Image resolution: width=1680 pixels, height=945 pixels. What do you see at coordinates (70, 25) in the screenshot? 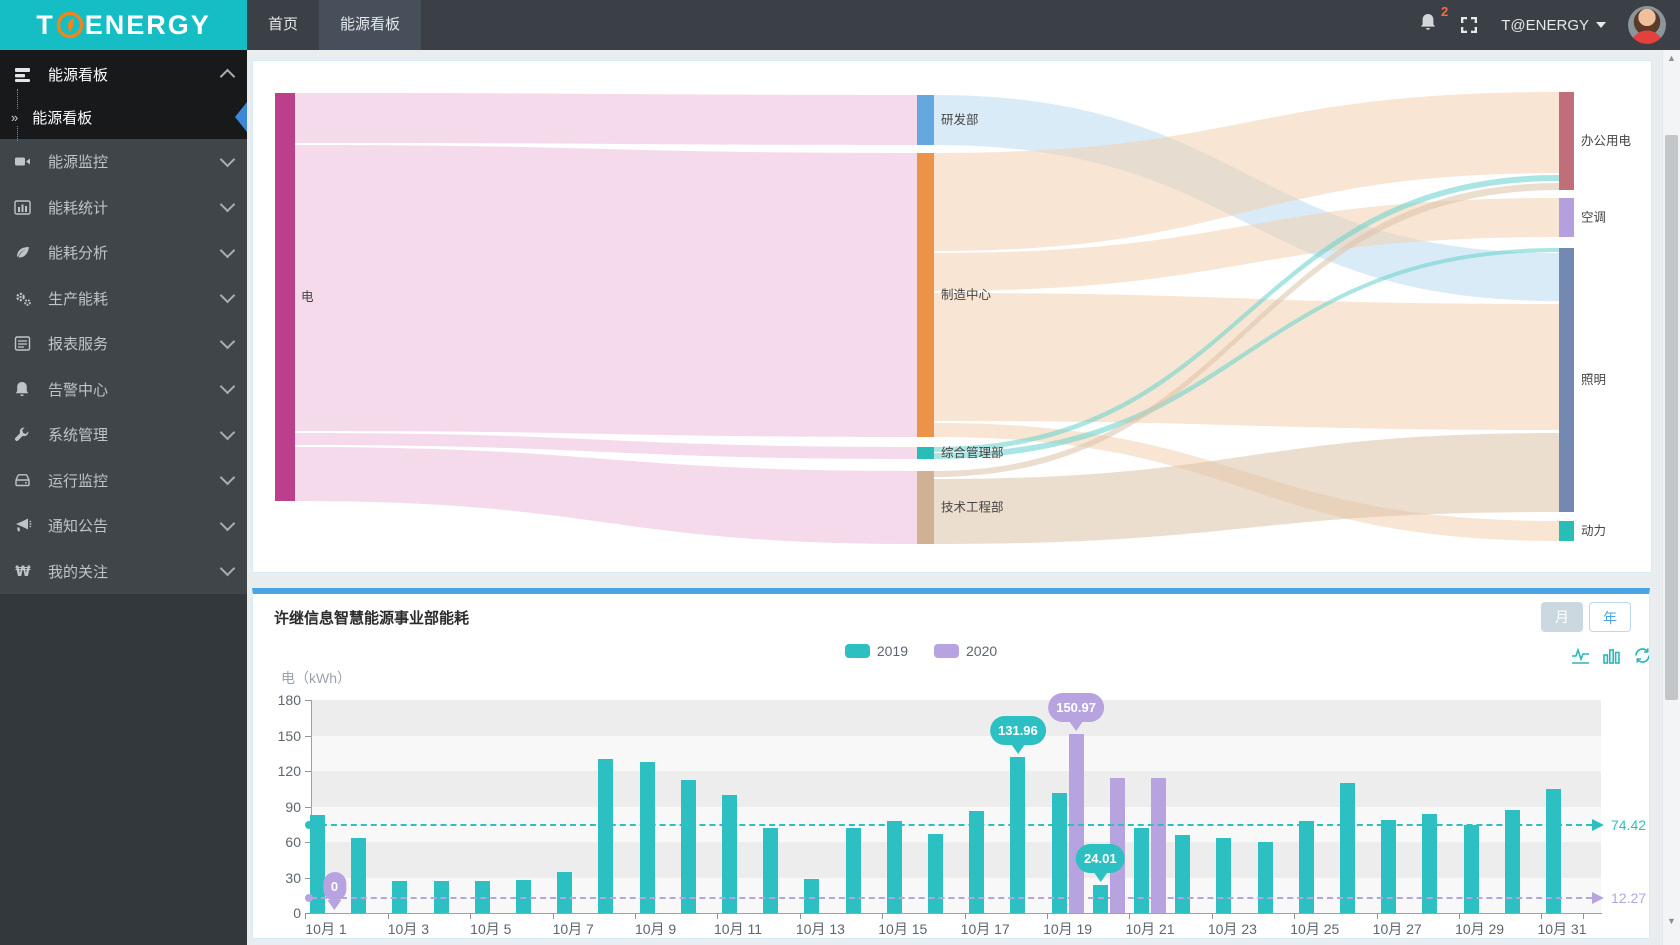
I see `logo-leaf-icon` at bounding box center [70, 25].